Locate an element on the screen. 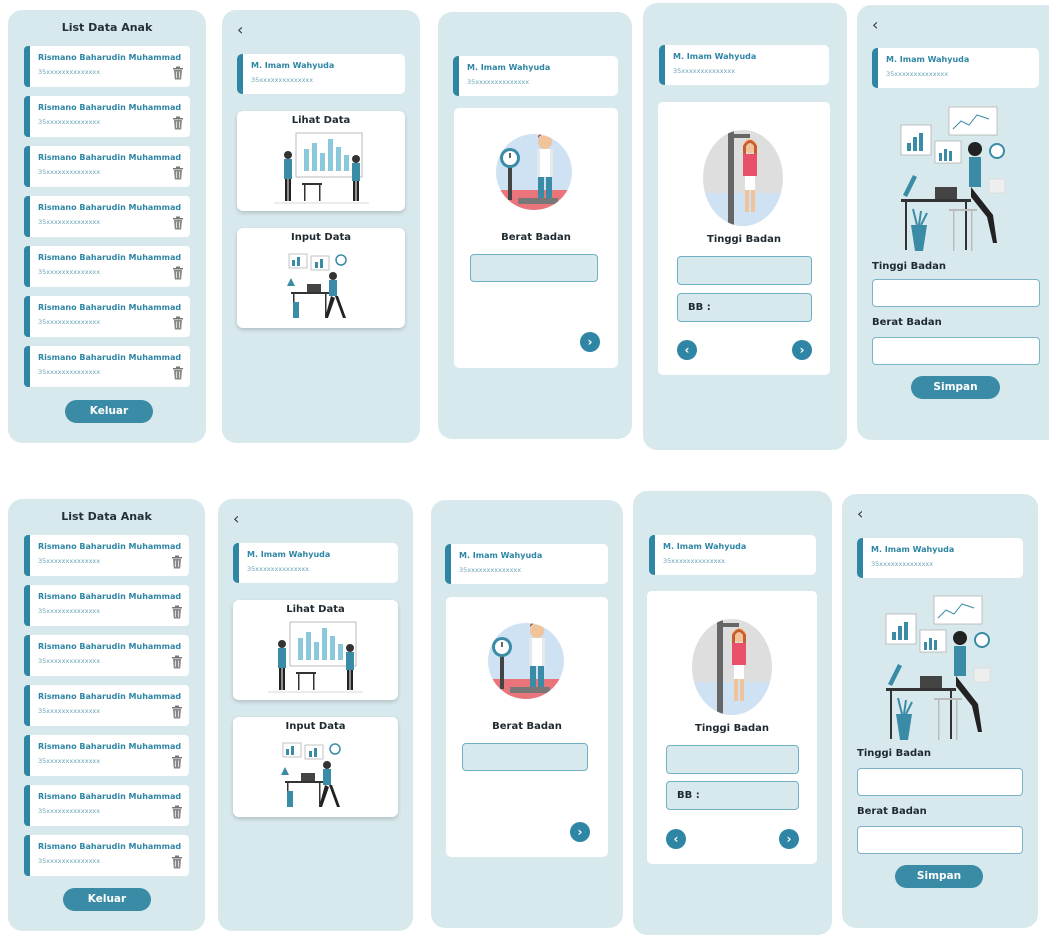 This screenshot has height=935, width=1049. page-title: List Data Anak is located at coordinates (106, 516).